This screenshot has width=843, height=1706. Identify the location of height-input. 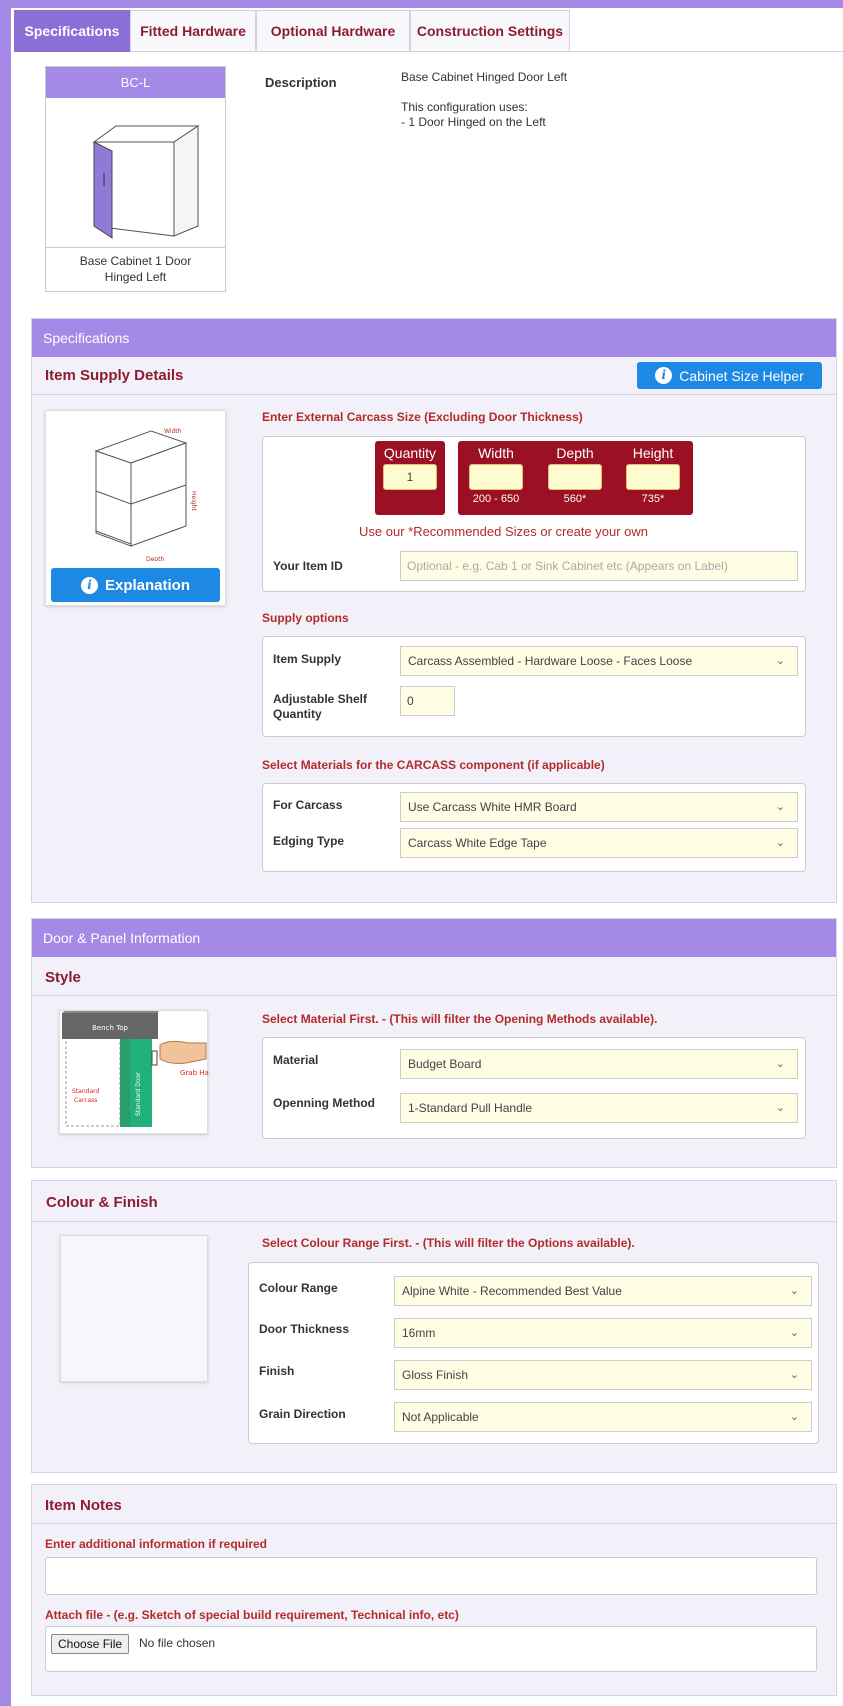
(653, 477).